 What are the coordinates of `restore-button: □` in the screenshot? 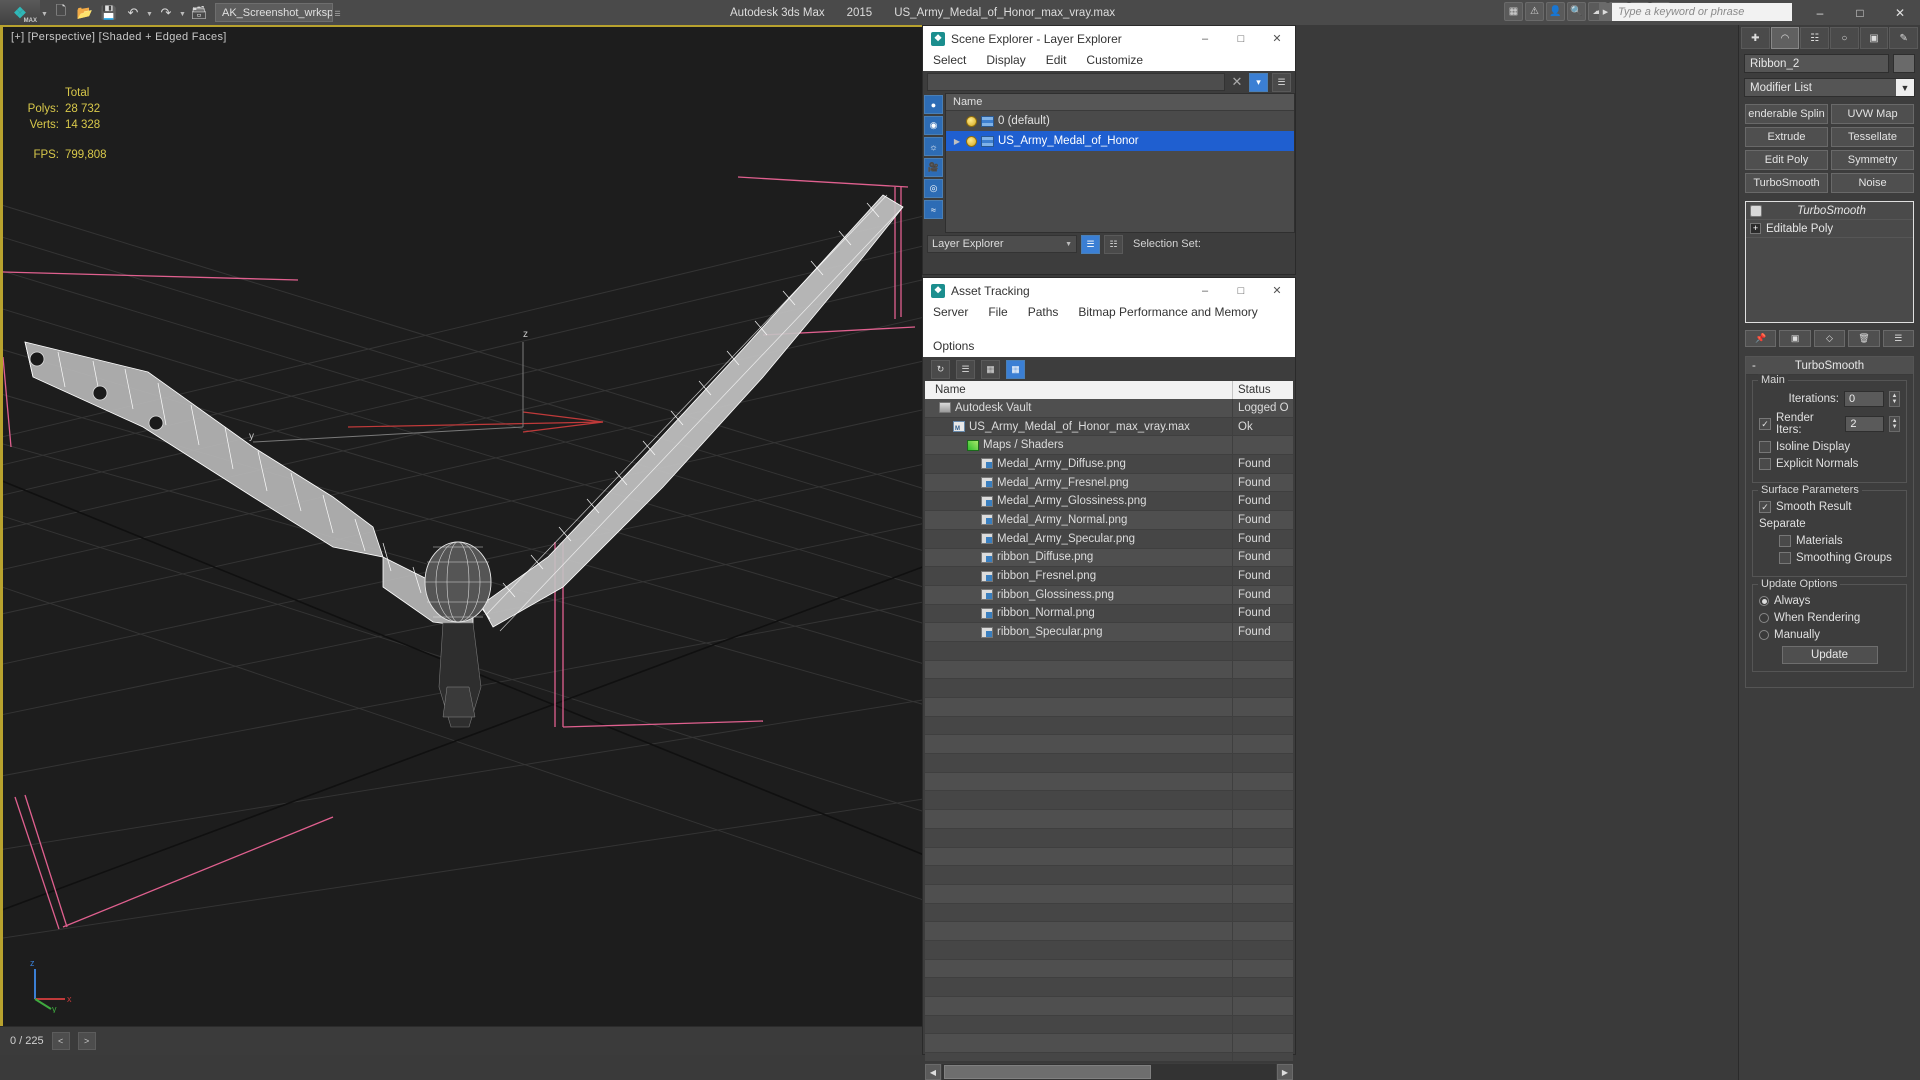 It's located at (1860, 12).